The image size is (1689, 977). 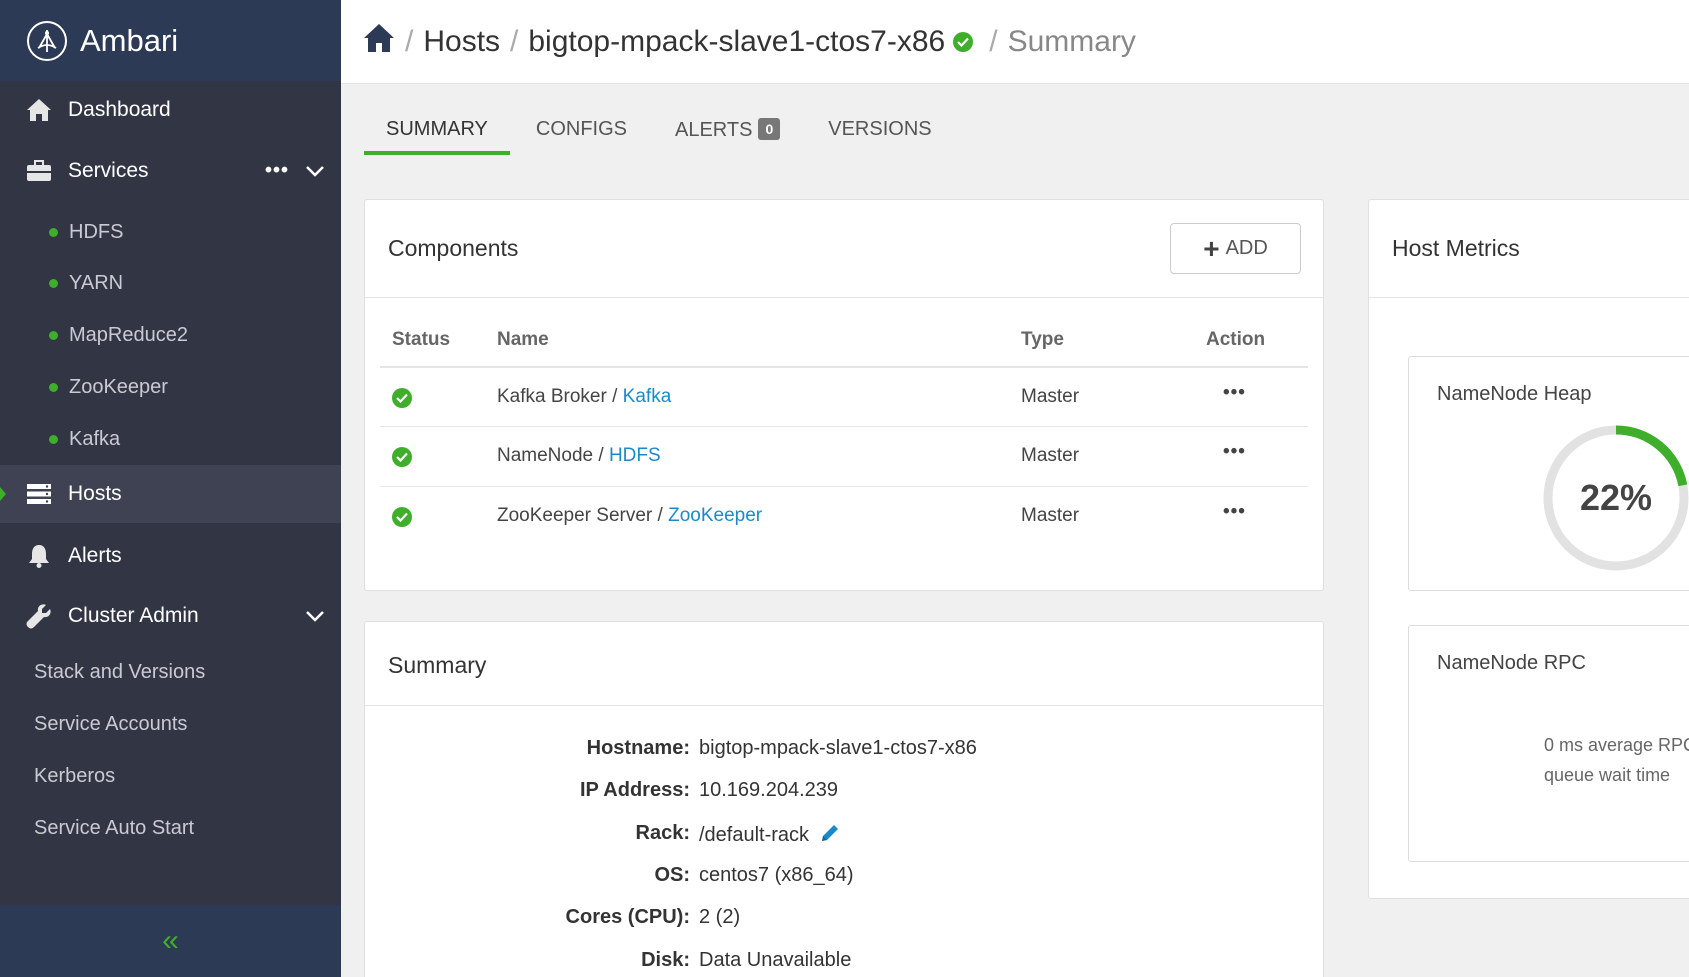 What do you see at coordinates (39, 494) in the screenshot?
I see `server-icon` at bounding box center [39, 494].